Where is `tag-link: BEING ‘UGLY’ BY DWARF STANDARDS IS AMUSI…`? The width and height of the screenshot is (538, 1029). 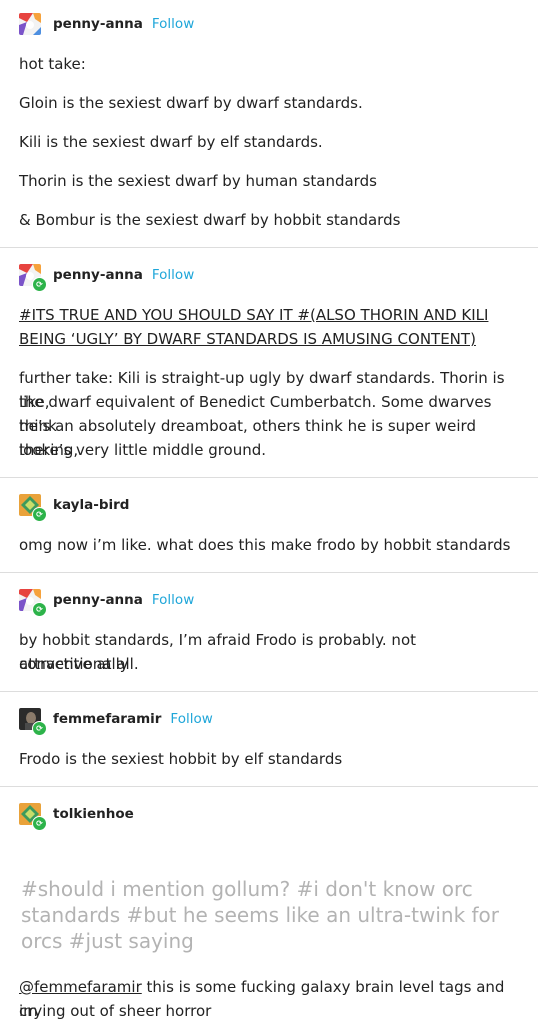
tag-link: BEING ‘UGLY’ BY DWARF STANDARDS IS AMUSI… is located at coordinates (269, 339).